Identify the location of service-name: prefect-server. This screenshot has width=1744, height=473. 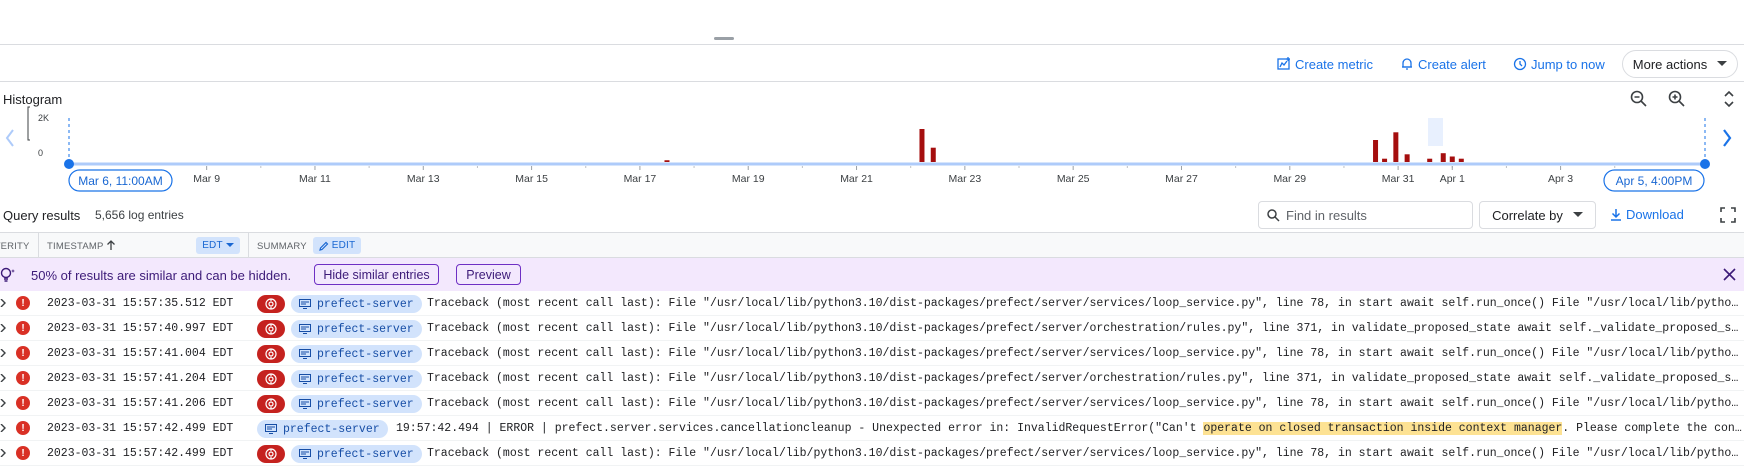
(365, 454).